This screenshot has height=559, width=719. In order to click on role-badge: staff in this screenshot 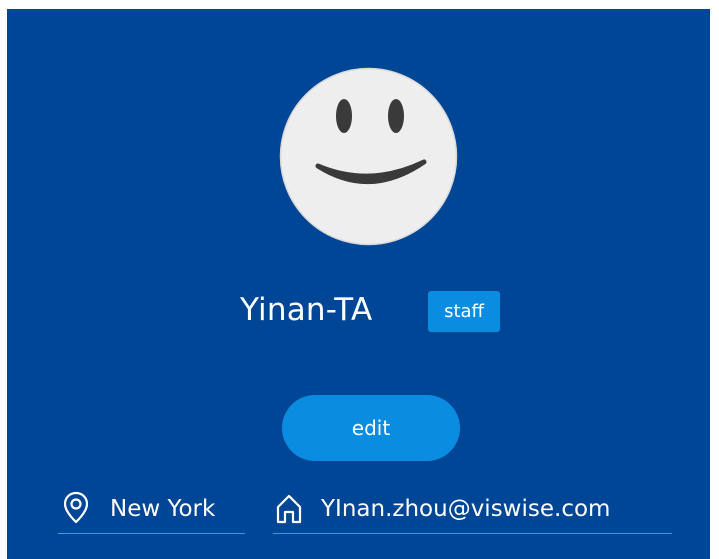, I will do `click(464, 311)`.